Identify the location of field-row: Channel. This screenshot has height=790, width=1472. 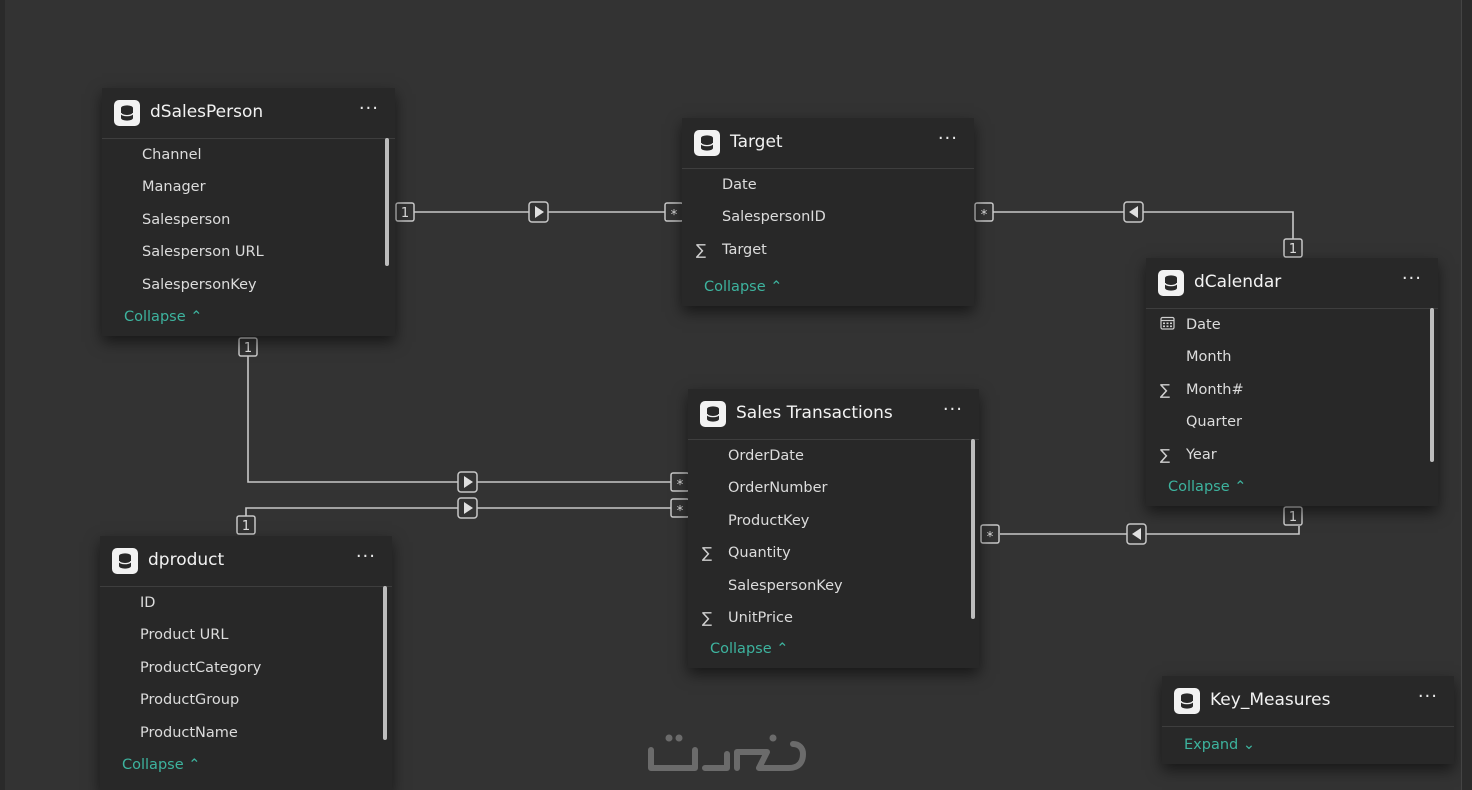
(248, 156).